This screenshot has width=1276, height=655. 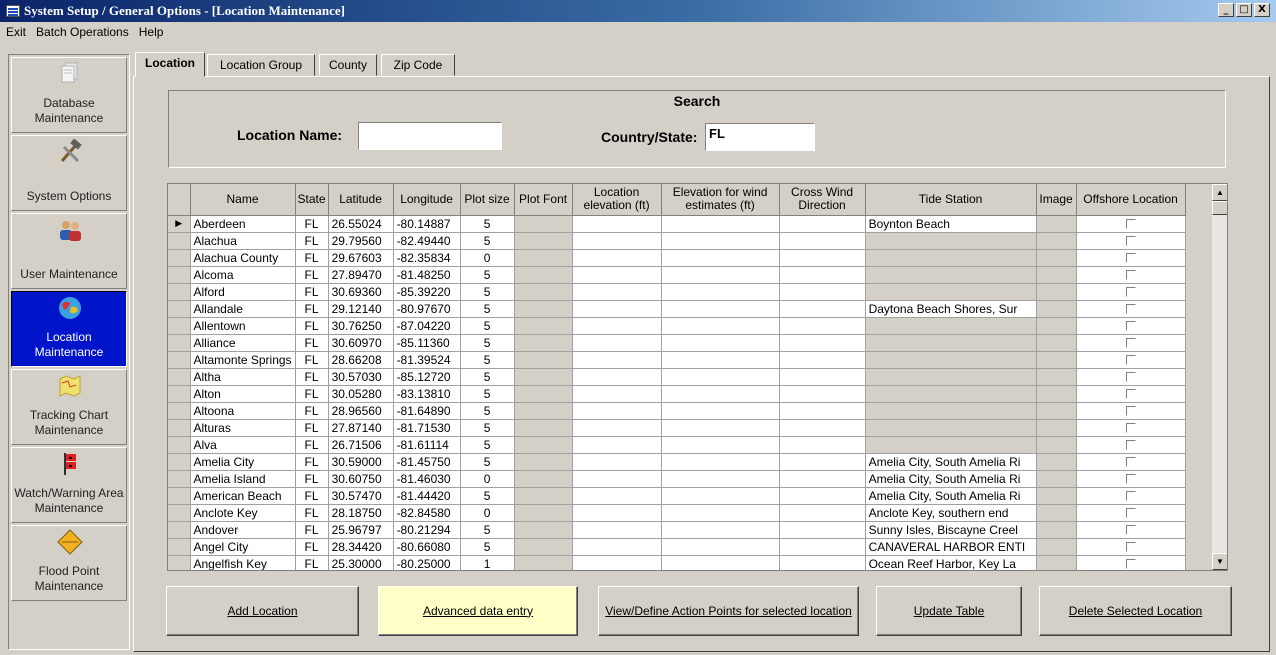 I want to click on cell-longitude: -81.46030, so click(x=427, y=479).